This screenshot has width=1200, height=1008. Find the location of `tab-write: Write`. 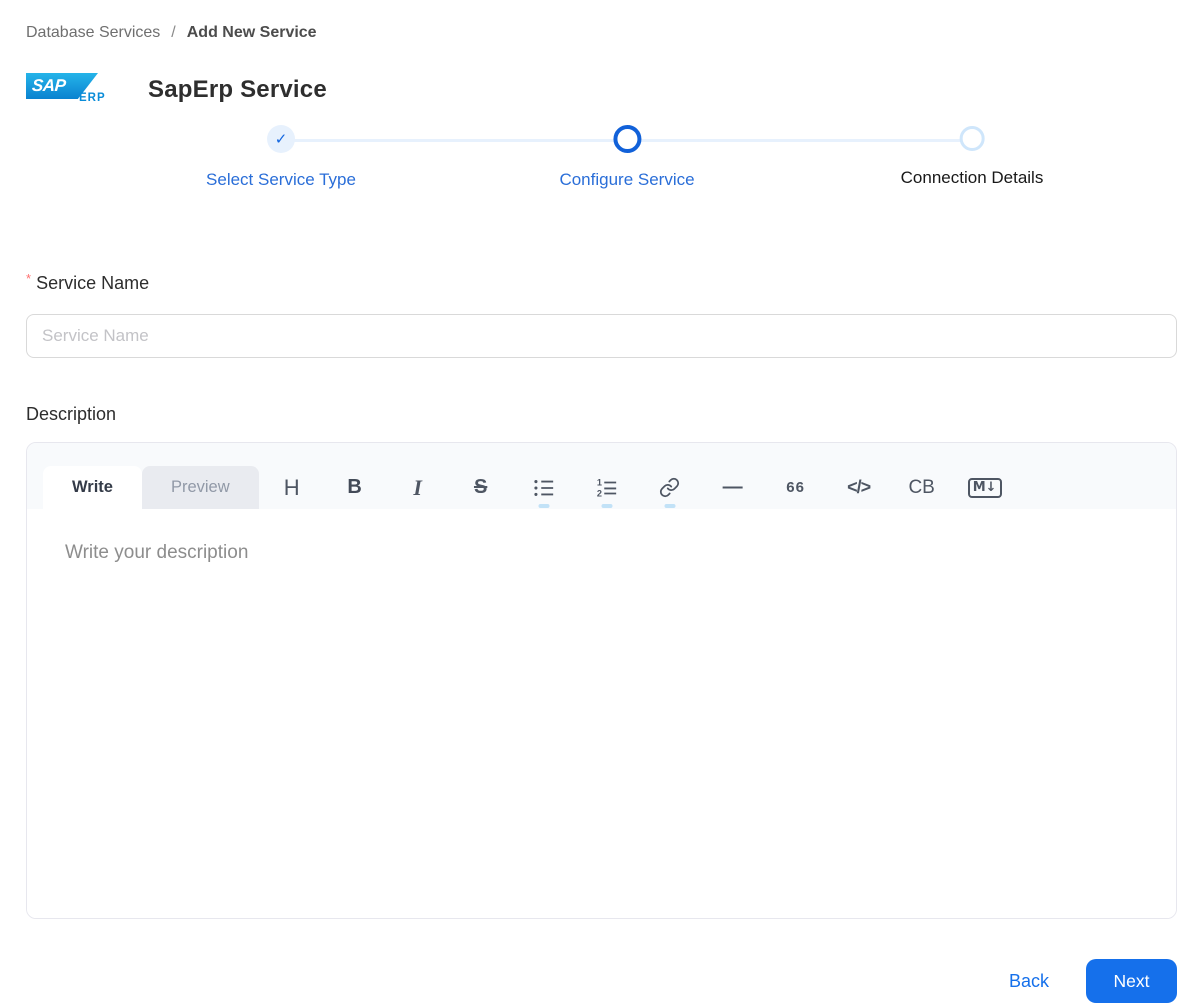

tab-write: Write is located at coordinates (92, 487).